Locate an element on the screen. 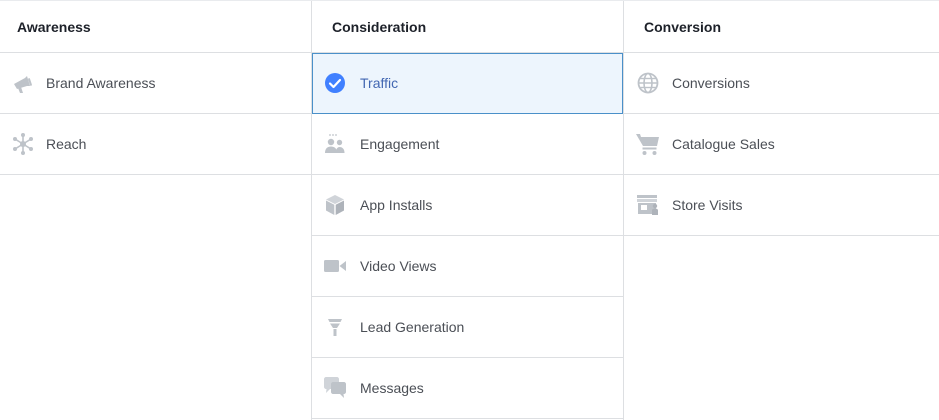 The image size is (939, 420). funnel-icon is located at coordinates (335, 327).